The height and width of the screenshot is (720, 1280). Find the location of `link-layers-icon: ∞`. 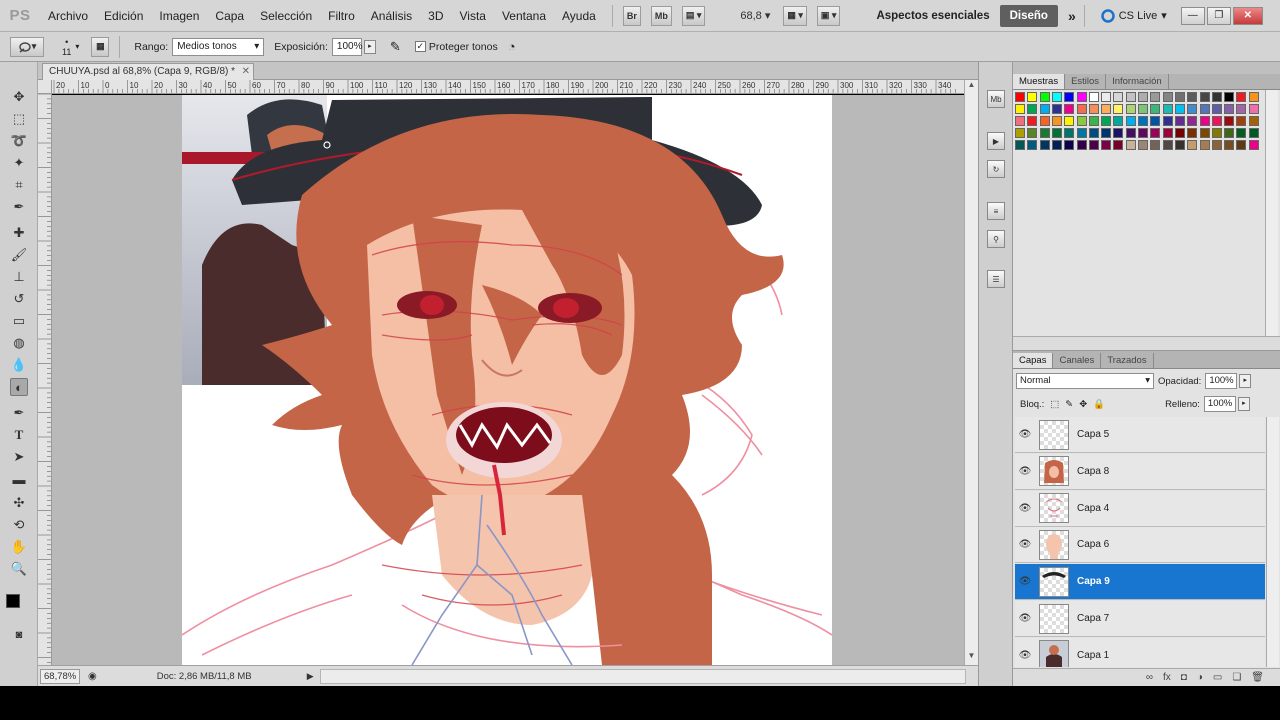

link-layers-icon: ∞ is located at coordinates (1149, 677).